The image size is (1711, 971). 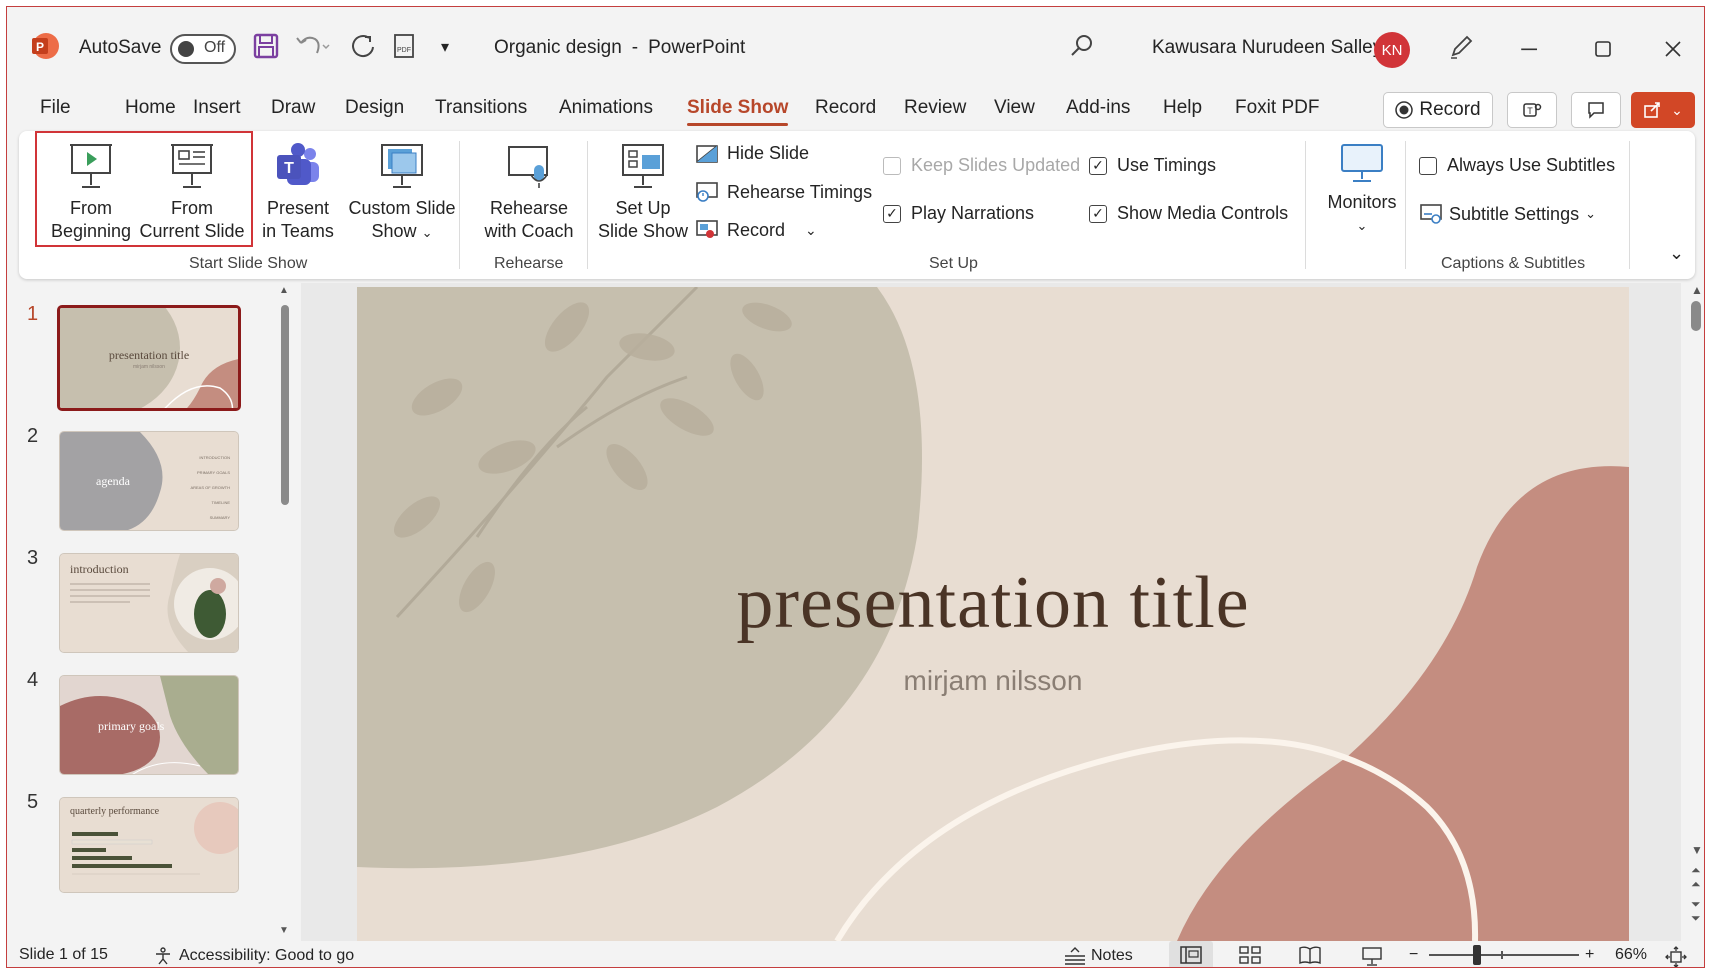 What do you see at coordinates (892, 213) in the screenshot?
I see `check-icon: ✓` at bounding box center [892, 213].